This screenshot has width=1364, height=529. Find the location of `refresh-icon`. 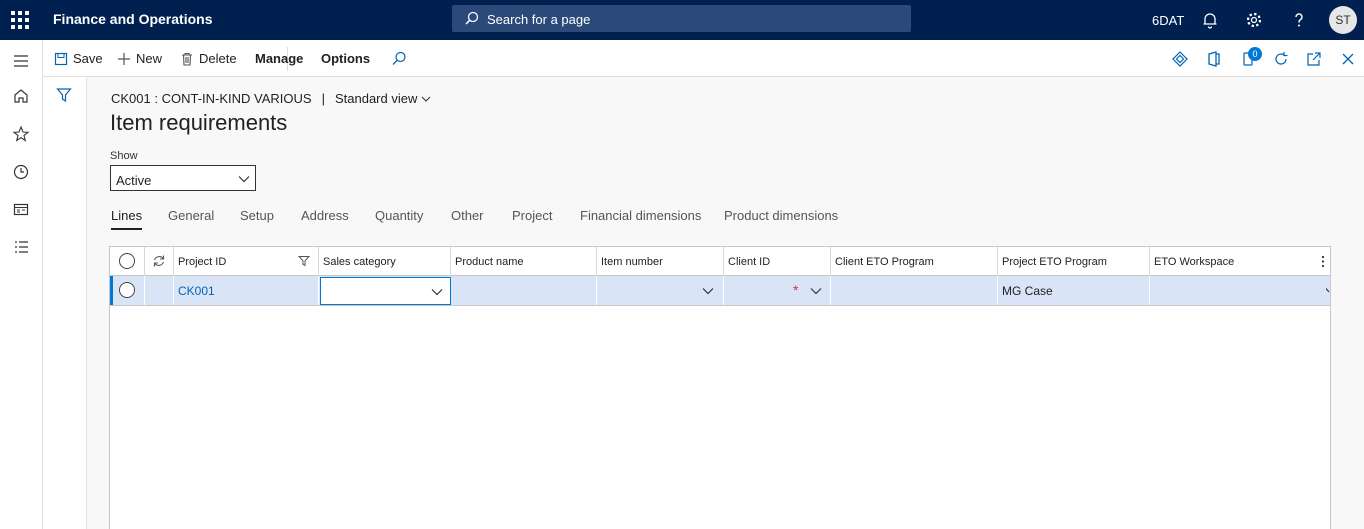

refresh-icon is located at coordinates (1281, 59).